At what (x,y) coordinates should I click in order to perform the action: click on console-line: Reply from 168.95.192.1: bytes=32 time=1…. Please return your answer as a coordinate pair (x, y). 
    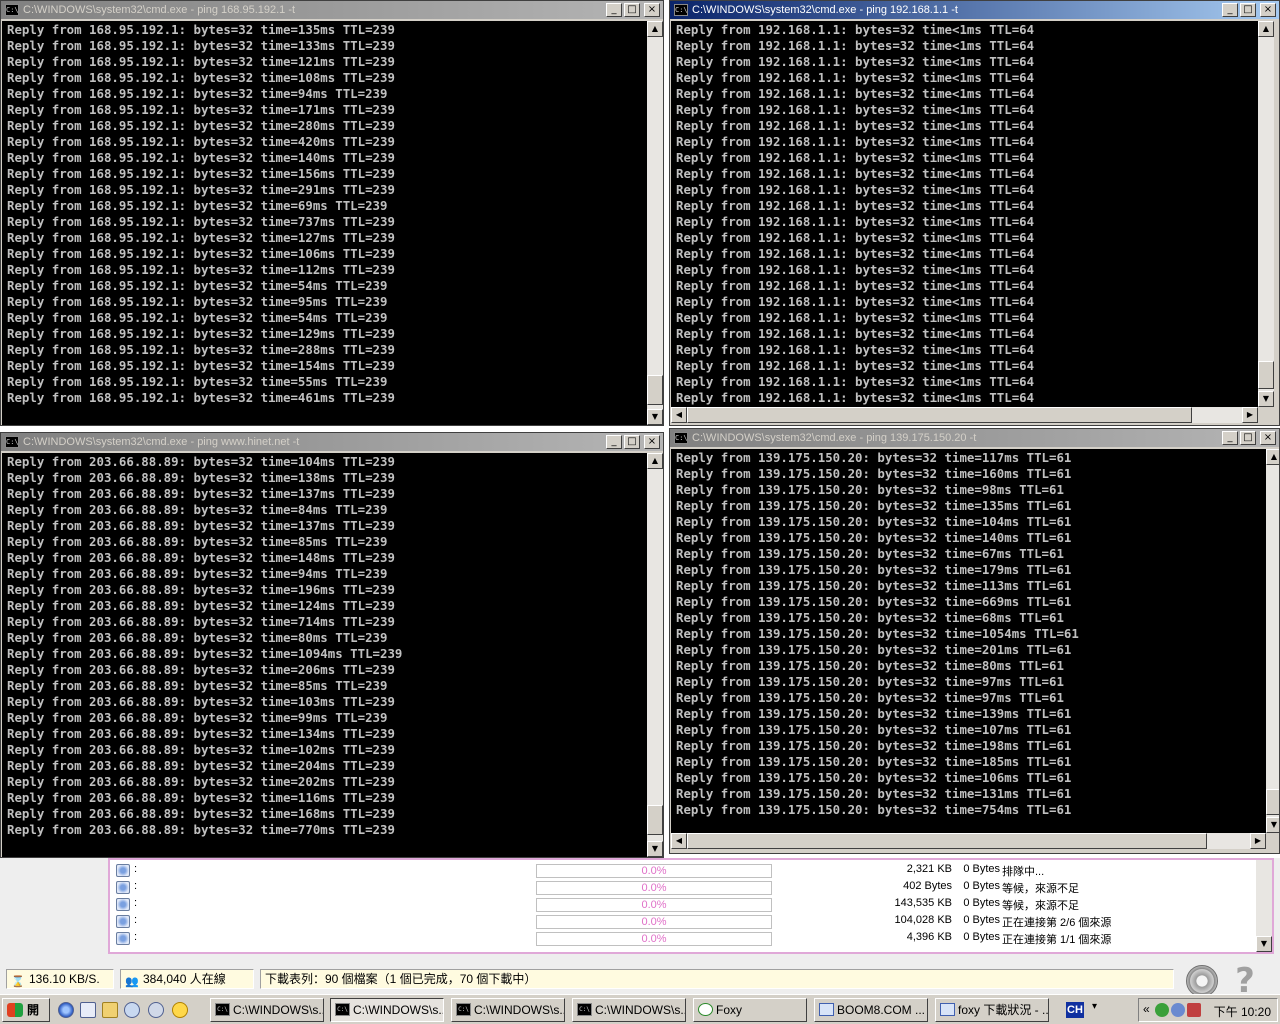
    Looking at the image, I should click on (201, 109).